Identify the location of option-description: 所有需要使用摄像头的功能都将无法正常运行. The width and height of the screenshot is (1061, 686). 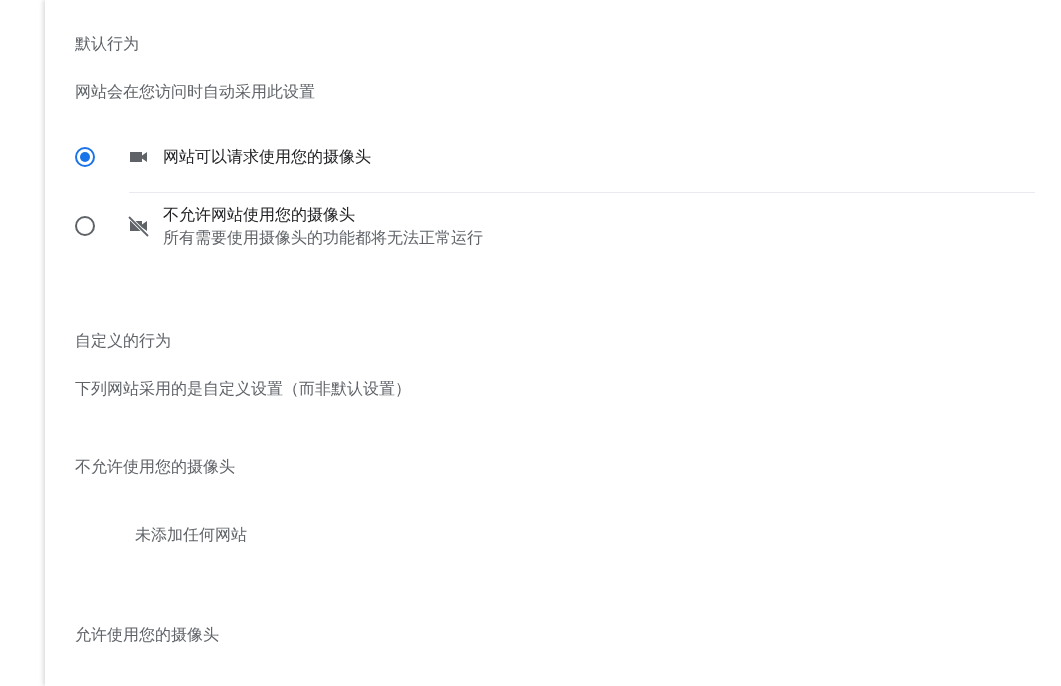
(323, 238).